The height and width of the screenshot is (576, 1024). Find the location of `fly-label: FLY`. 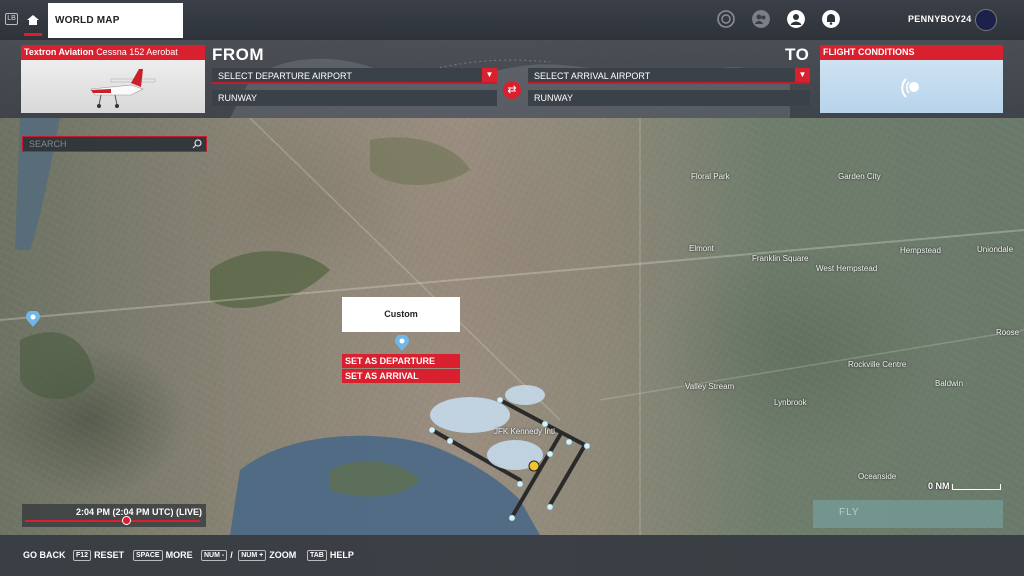

fly-label: FLY is located at coordinates (849, 512).